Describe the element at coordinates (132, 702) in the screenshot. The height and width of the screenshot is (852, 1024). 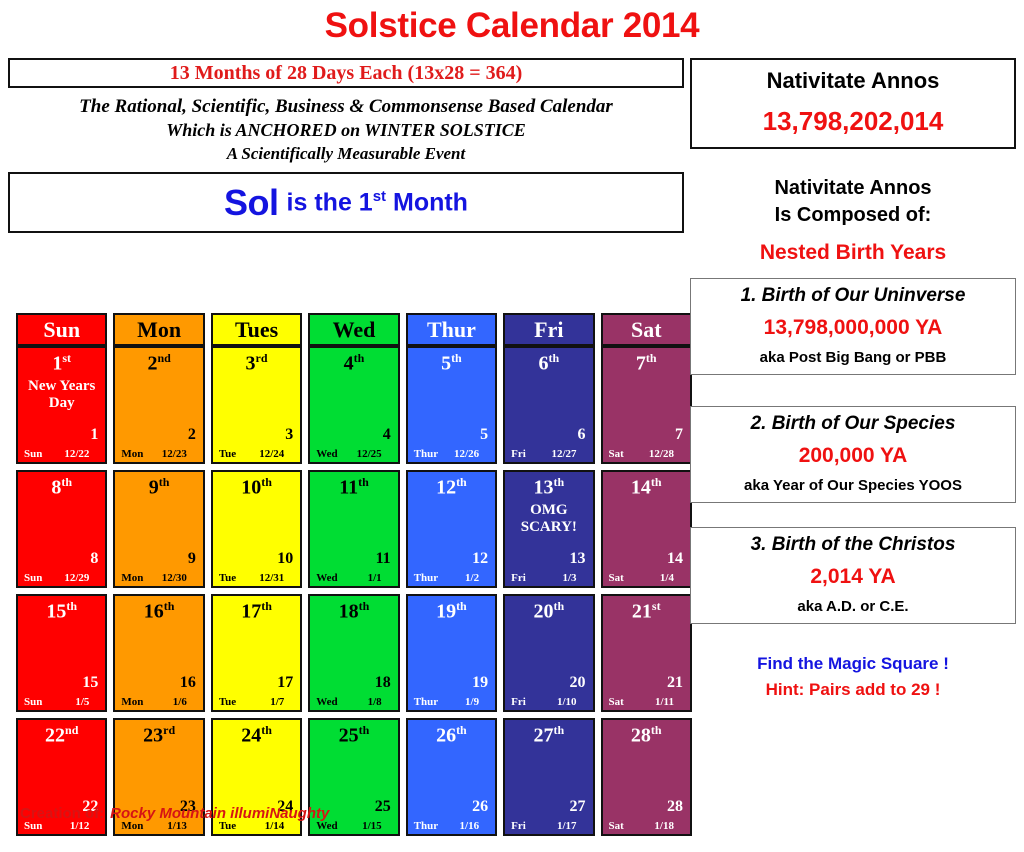
I see `day-weekday-abbrev: Mon` at that location.